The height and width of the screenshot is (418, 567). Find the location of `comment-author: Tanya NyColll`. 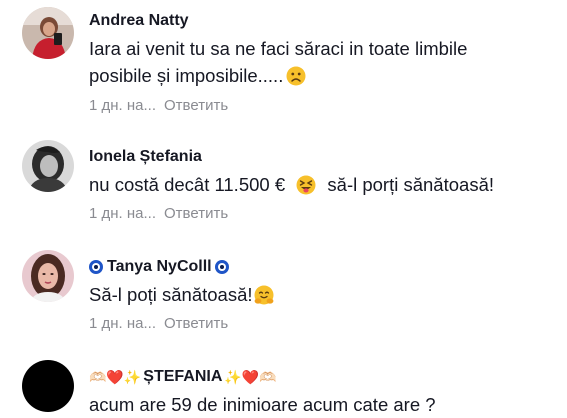

comment-author: Tanya NyColll is located at coordinates (159, 267).